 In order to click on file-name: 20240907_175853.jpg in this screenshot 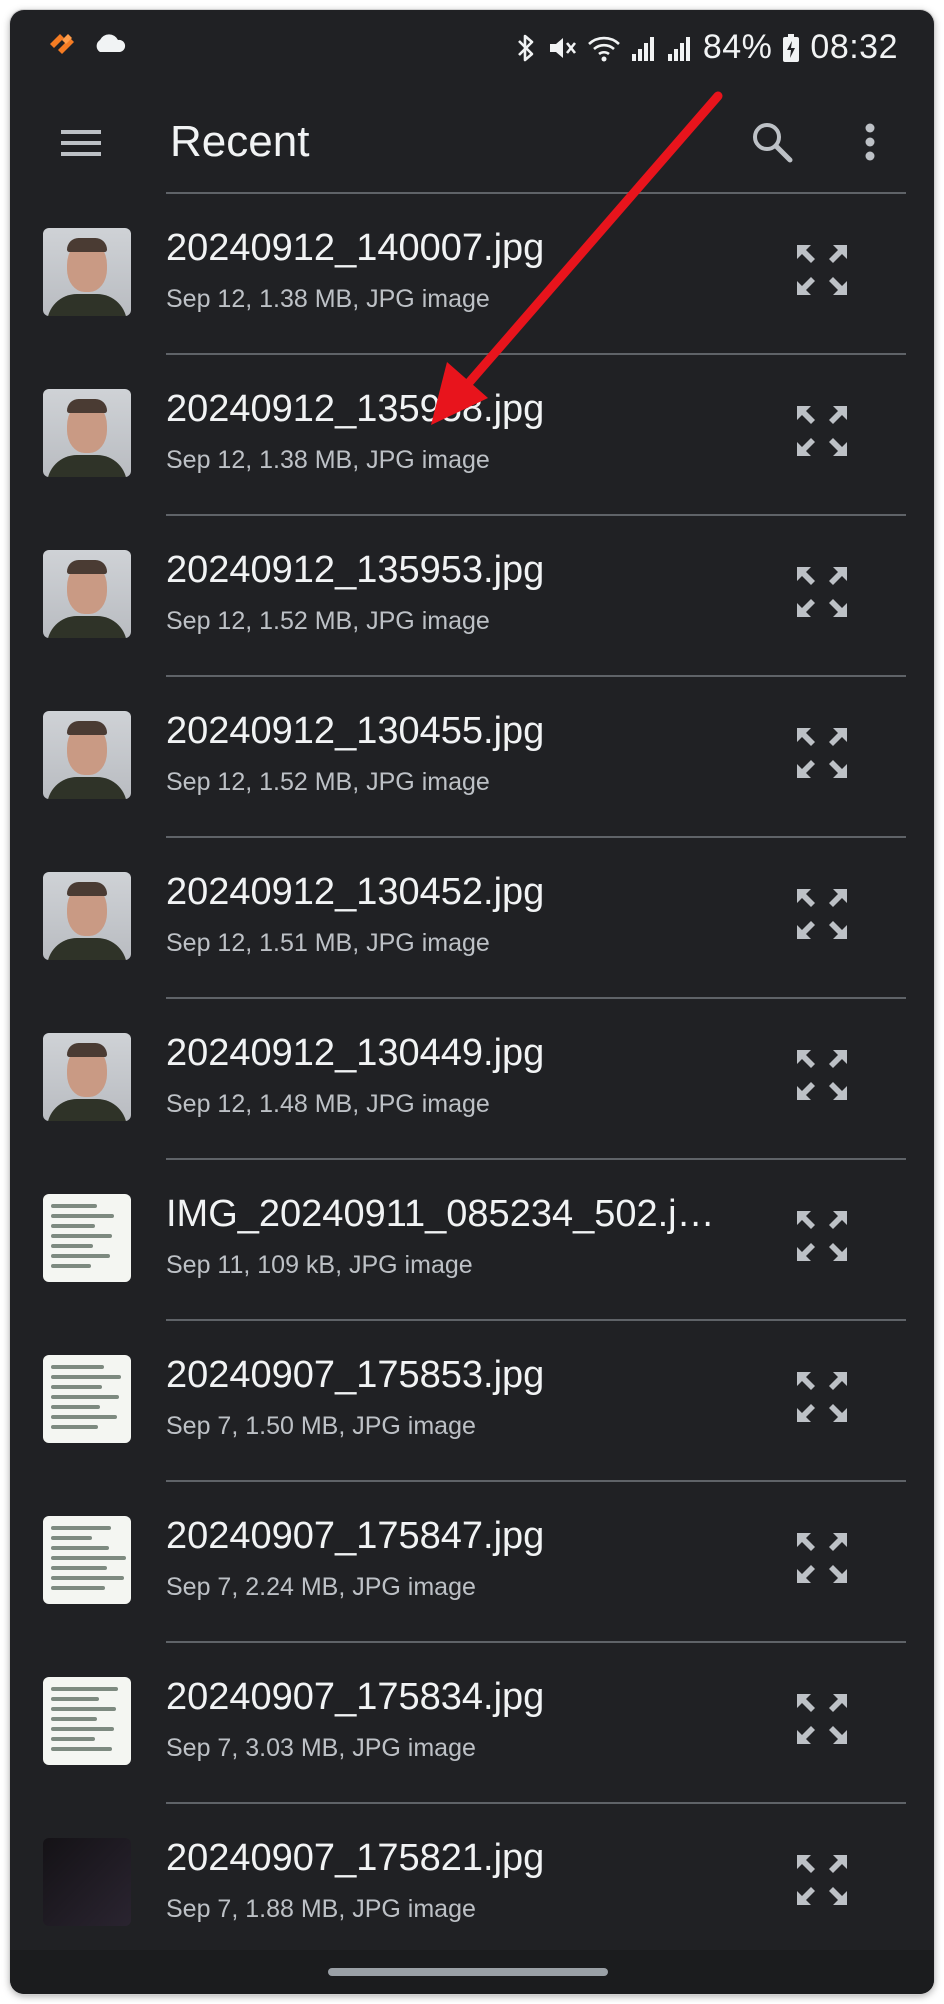, I will do `click(355, 1375)`.